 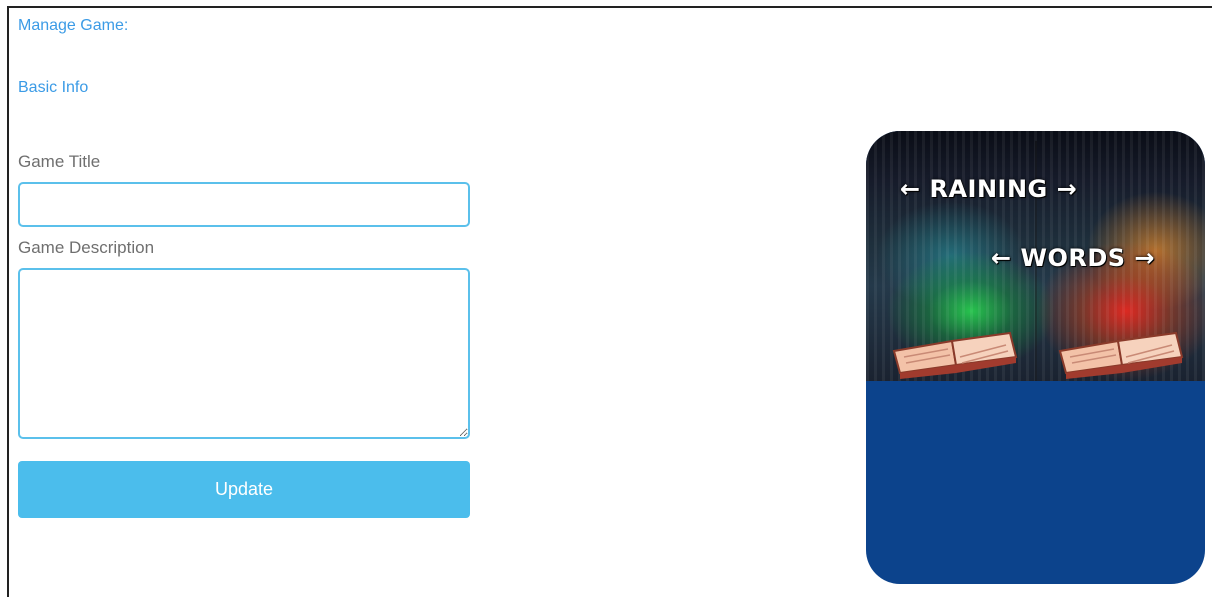 I want to click on game-title-label: Game Title, so click(x=59, y=161).